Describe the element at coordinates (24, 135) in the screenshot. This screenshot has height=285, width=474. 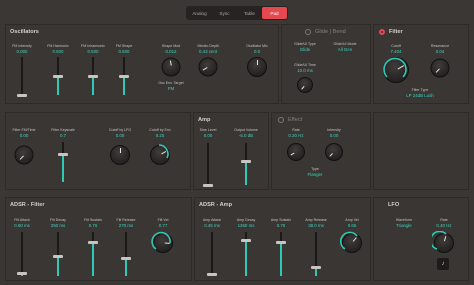
I see `filter-fm-time-value: 0.00` at that location.